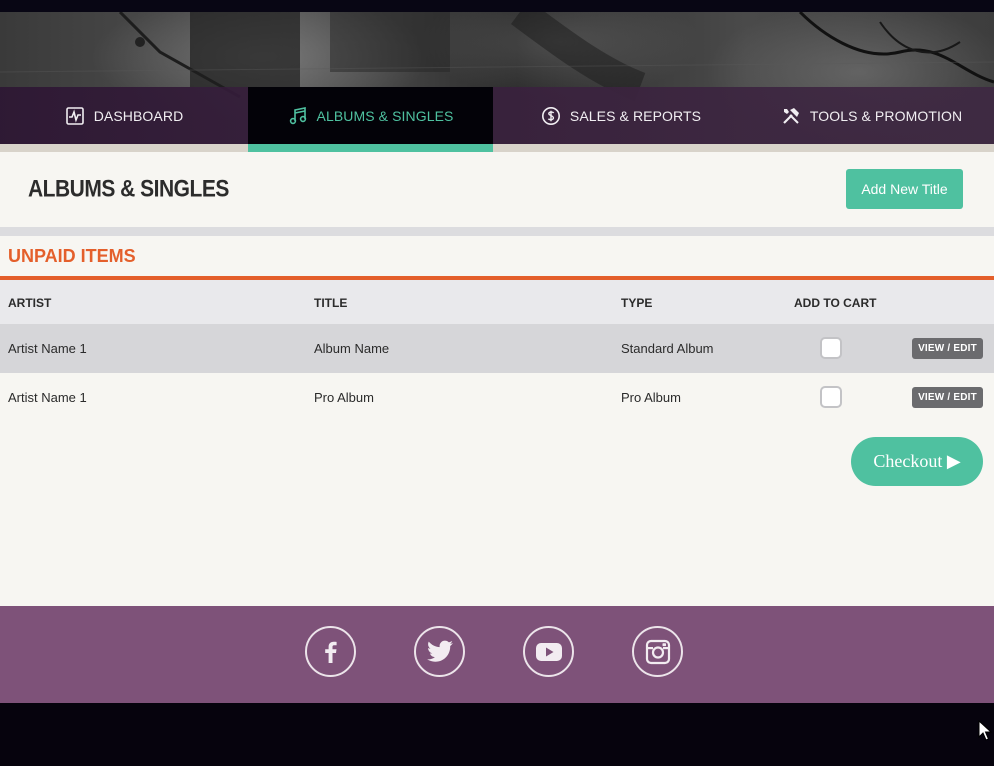  What do you see at coordinates (985, 730) in the screenshot?
I see `mouse-cursor-icon` at bounding box center [985, 730].